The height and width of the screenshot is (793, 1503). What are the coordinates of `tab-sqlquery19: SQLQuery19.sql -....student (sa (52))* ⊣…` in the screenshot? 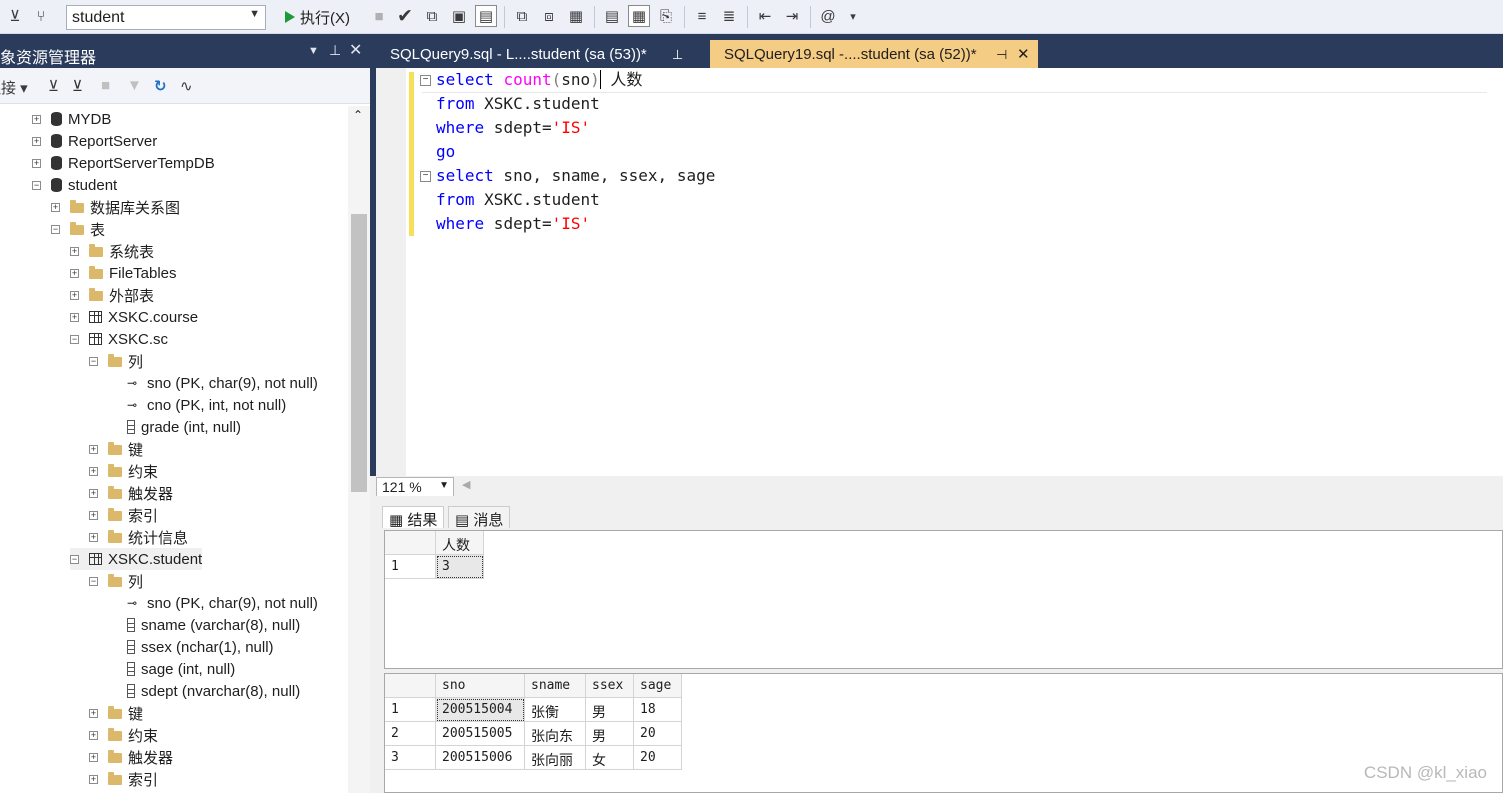 It's located at (874, 54).